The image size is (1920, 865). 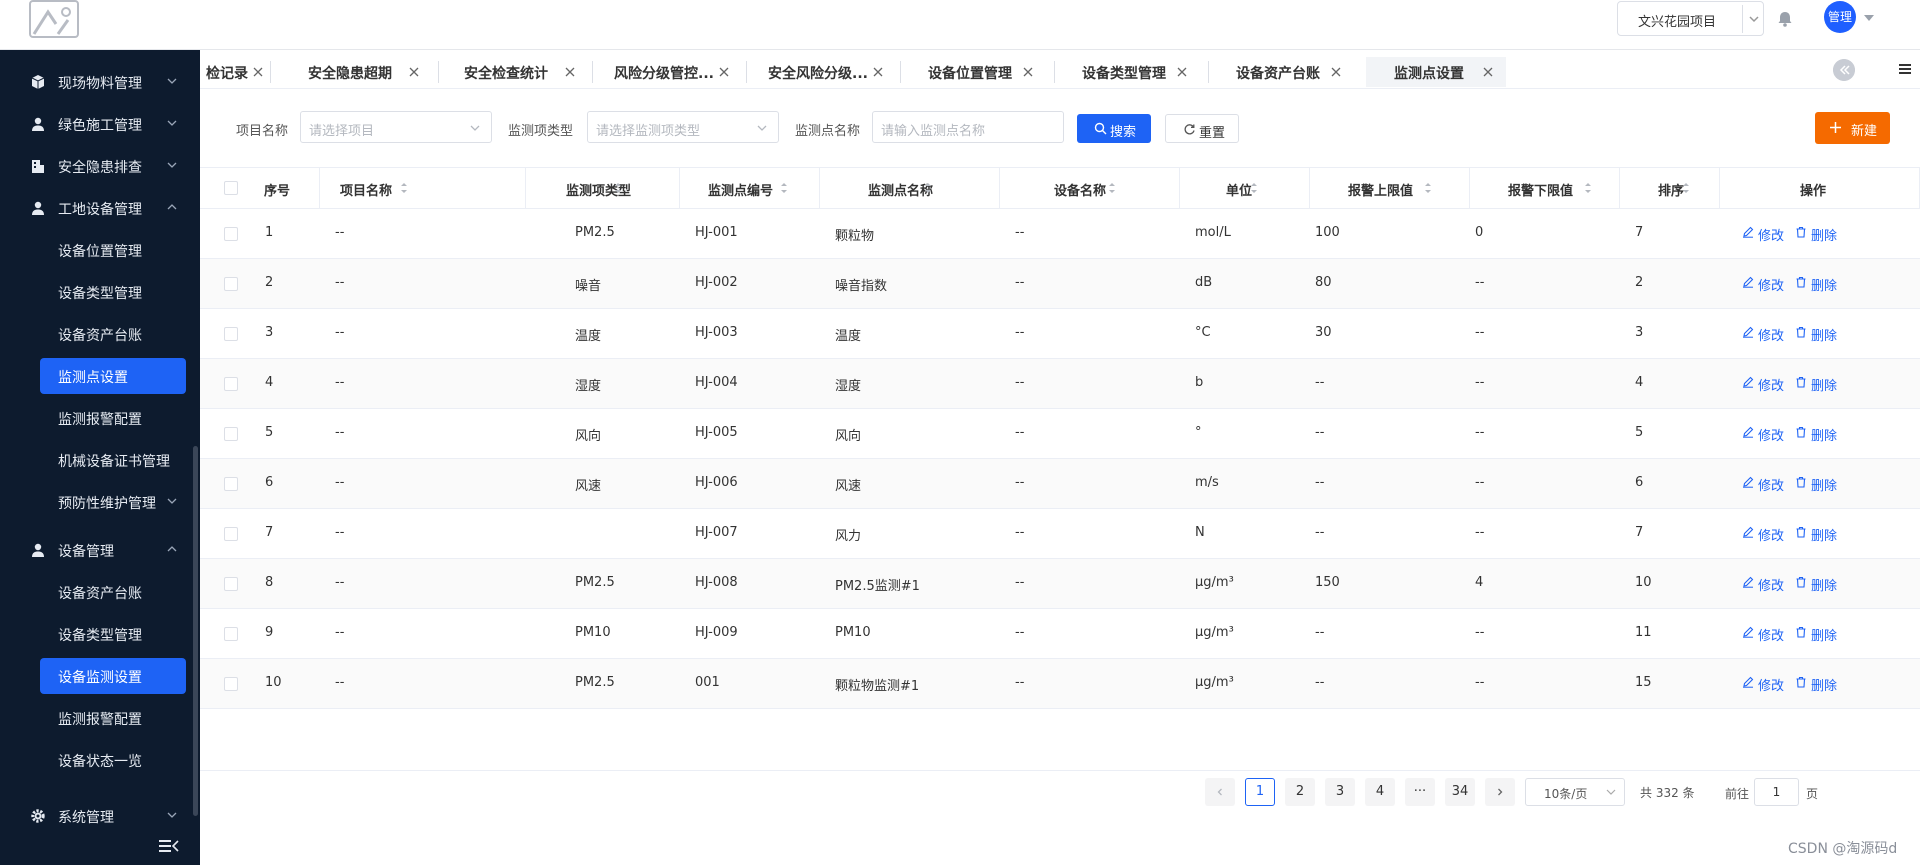 I want to click on caret-down-icon, so click(x=1869, y=18).